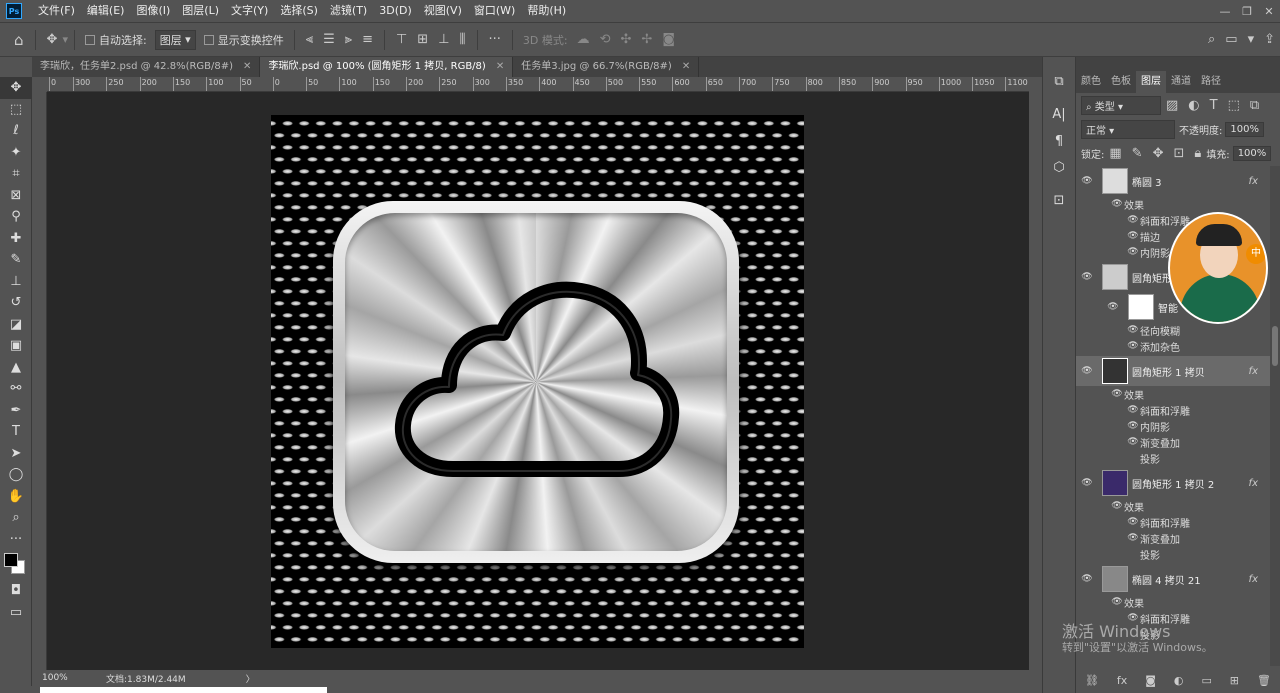  What do you see at coordinates (54, 678) in the screenshot?
I see `zoom-level: 100%` at bounding box center [54, 678].